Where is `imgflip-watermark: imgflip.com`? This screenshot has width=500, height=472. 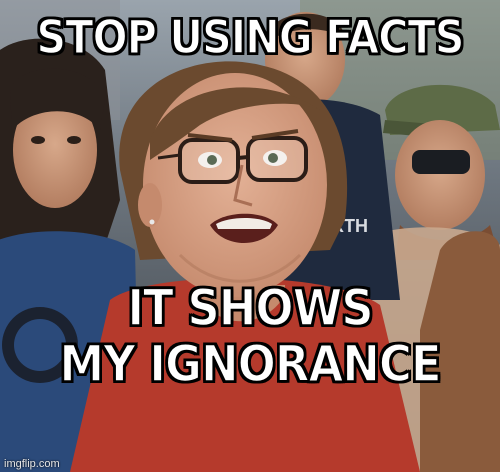 imgflip-watermark: imgflip.com is located at coordinates (32, 464).